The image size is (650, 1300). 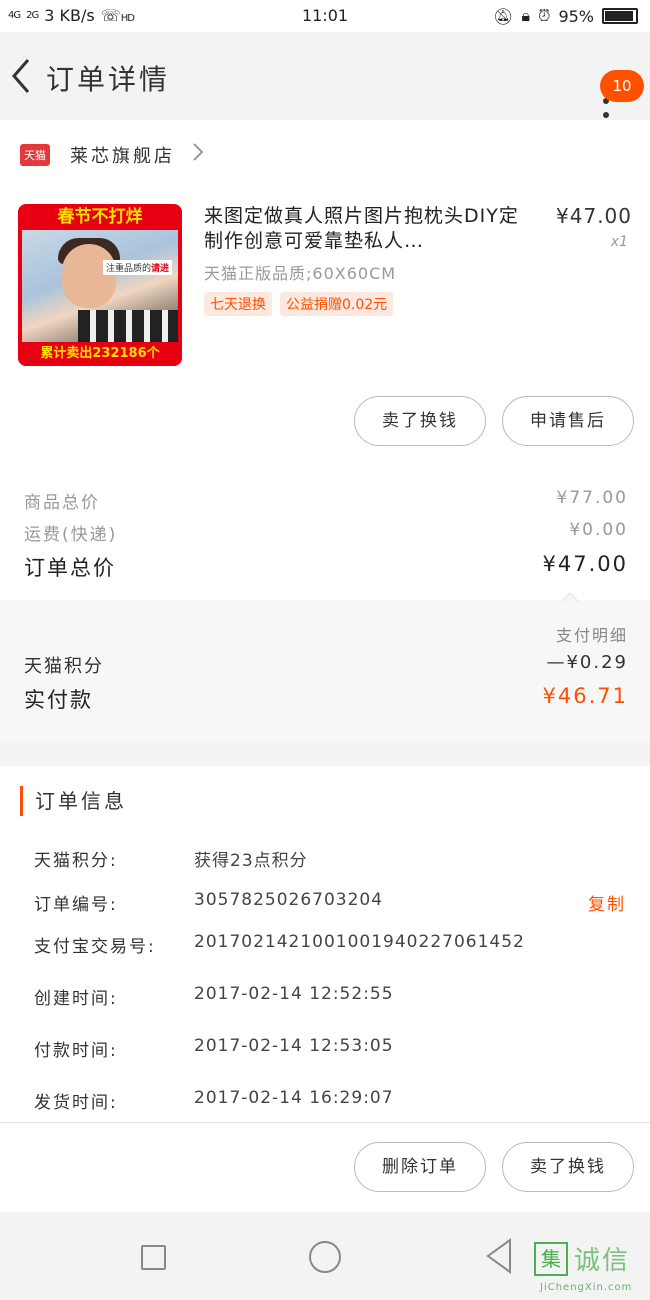 I want to click on status-bar: 4G 2G 3 KB/s ☏HD 11:01 🔕︎ 🔒︎ ⏰︎ 95%, so click(x=325, y=16).